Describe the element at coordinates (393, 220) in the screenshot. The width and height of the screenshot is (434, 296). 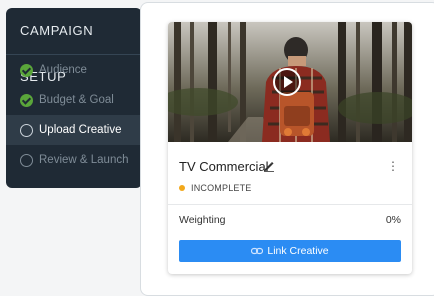
I see `weighting-value: 0%` at that location.